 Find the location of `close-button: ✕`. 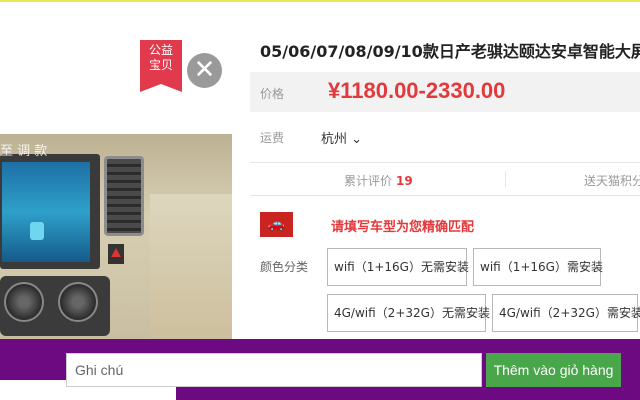

close-button: ✕ is located at coordinates (204, 70).